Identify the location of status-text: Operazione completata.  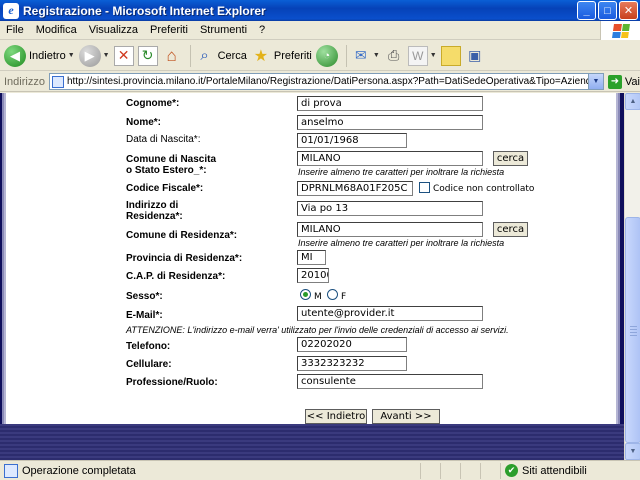
(79, 470).